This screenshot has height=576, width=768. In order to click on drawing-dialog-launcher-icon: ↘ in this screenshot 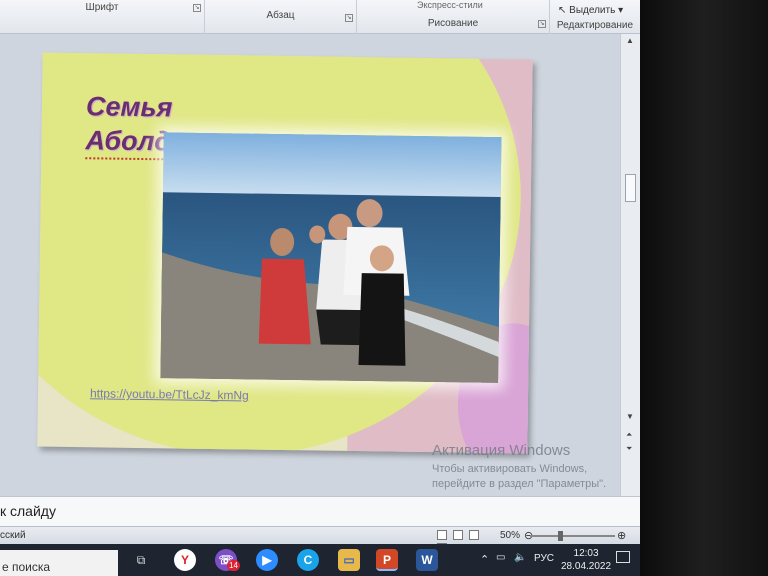, I will do `click(542, 24)`.